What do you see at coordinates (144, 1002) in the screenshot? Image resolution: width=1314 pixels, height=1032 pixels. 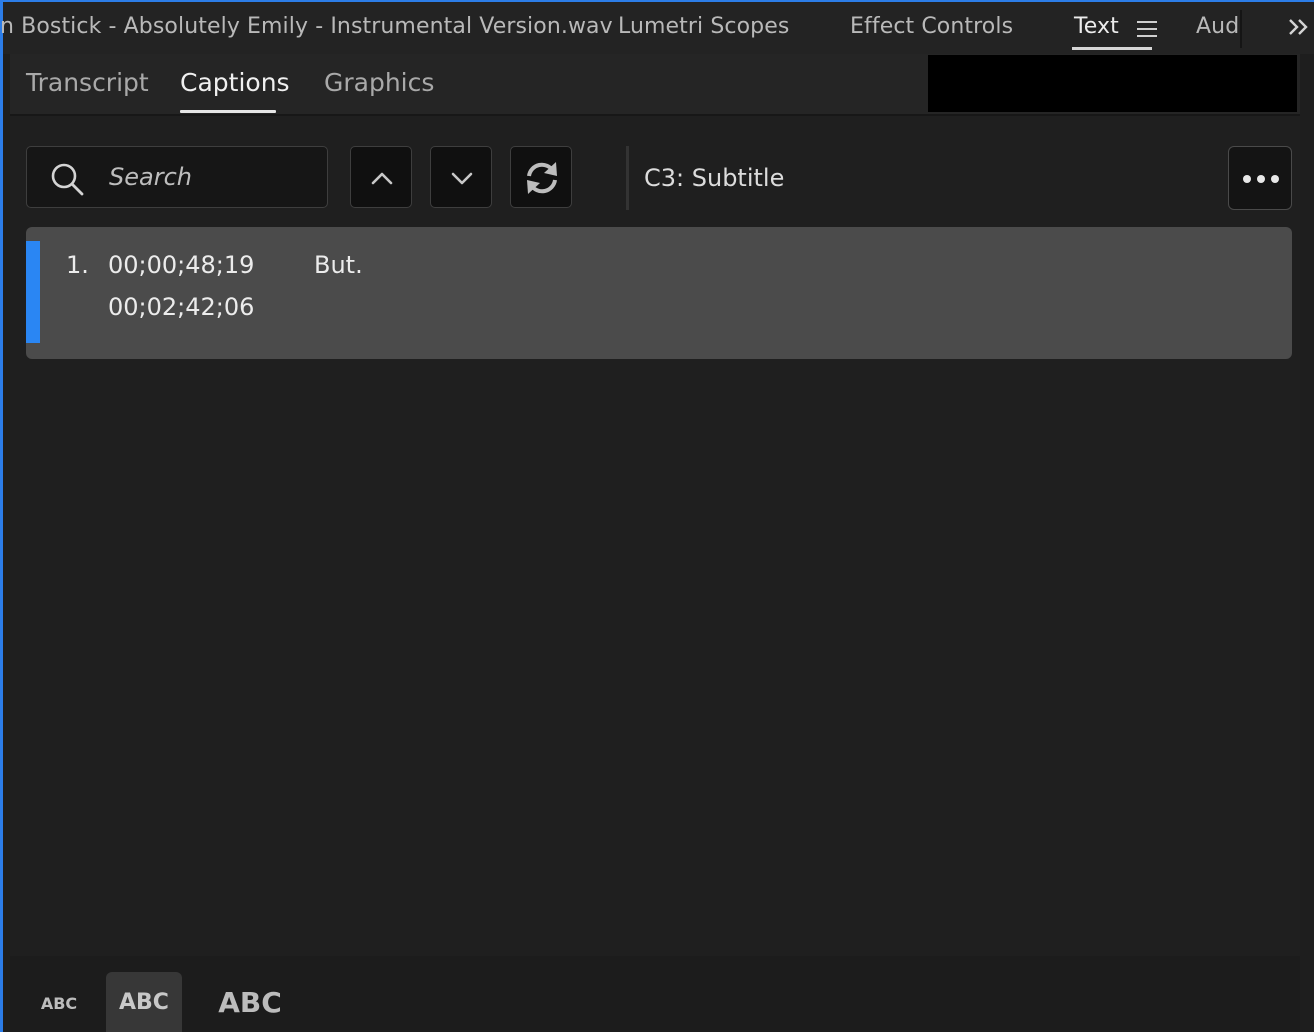 I see `text-size-medium-button: ABC` at bounding box center [144, 1002].